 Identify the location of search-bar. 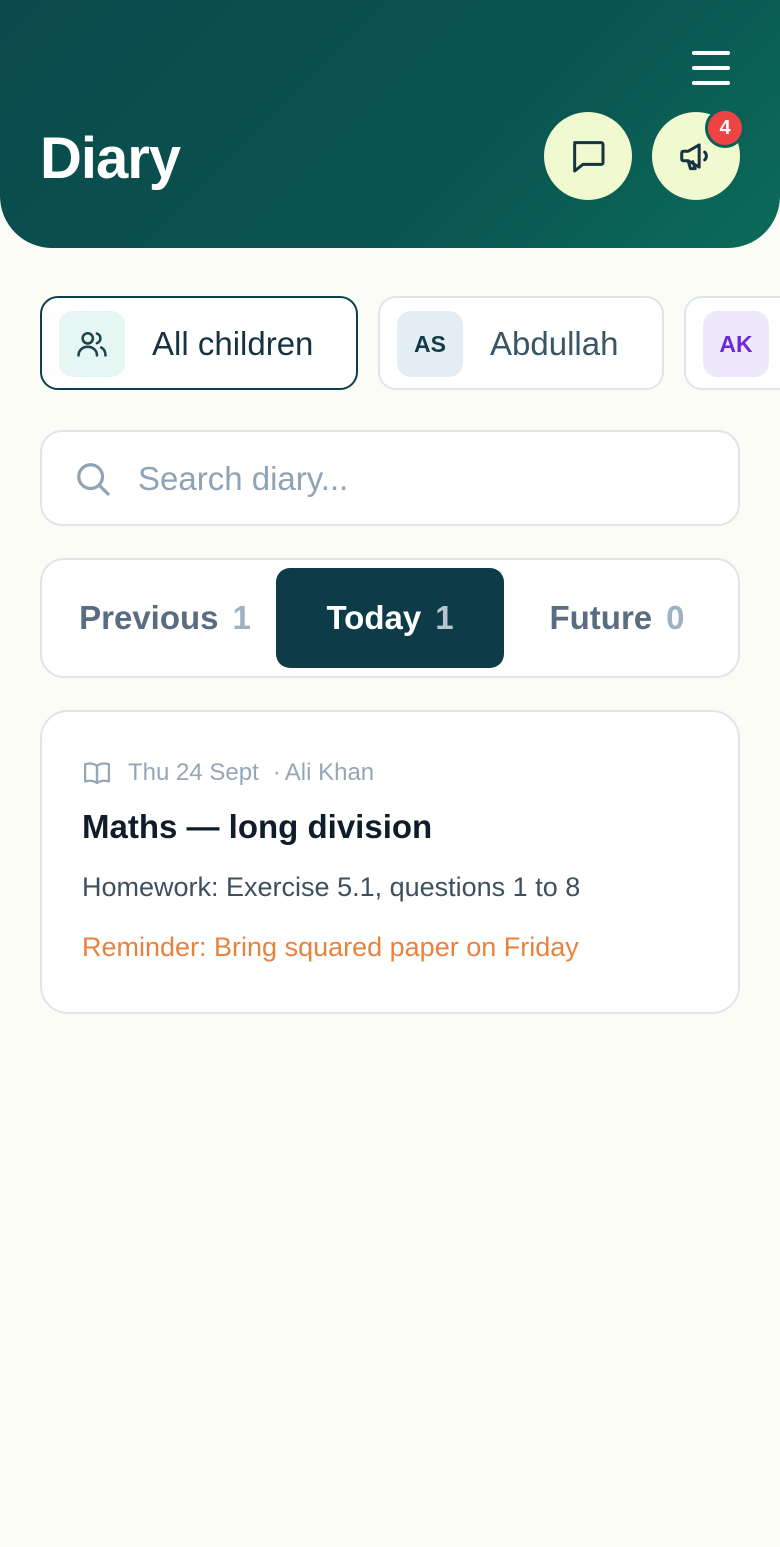
(390, 478).